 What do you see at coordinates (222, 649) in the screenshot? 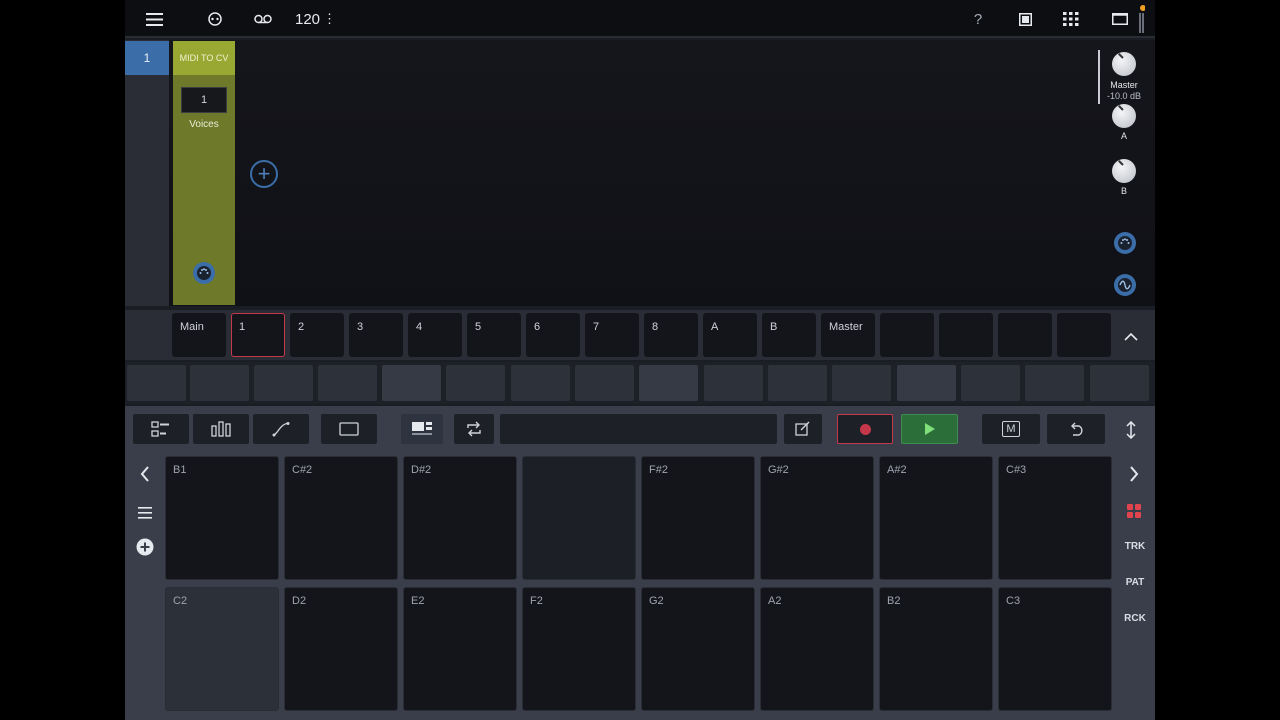
I see `pad: C2` at bounding box center [222, 649].